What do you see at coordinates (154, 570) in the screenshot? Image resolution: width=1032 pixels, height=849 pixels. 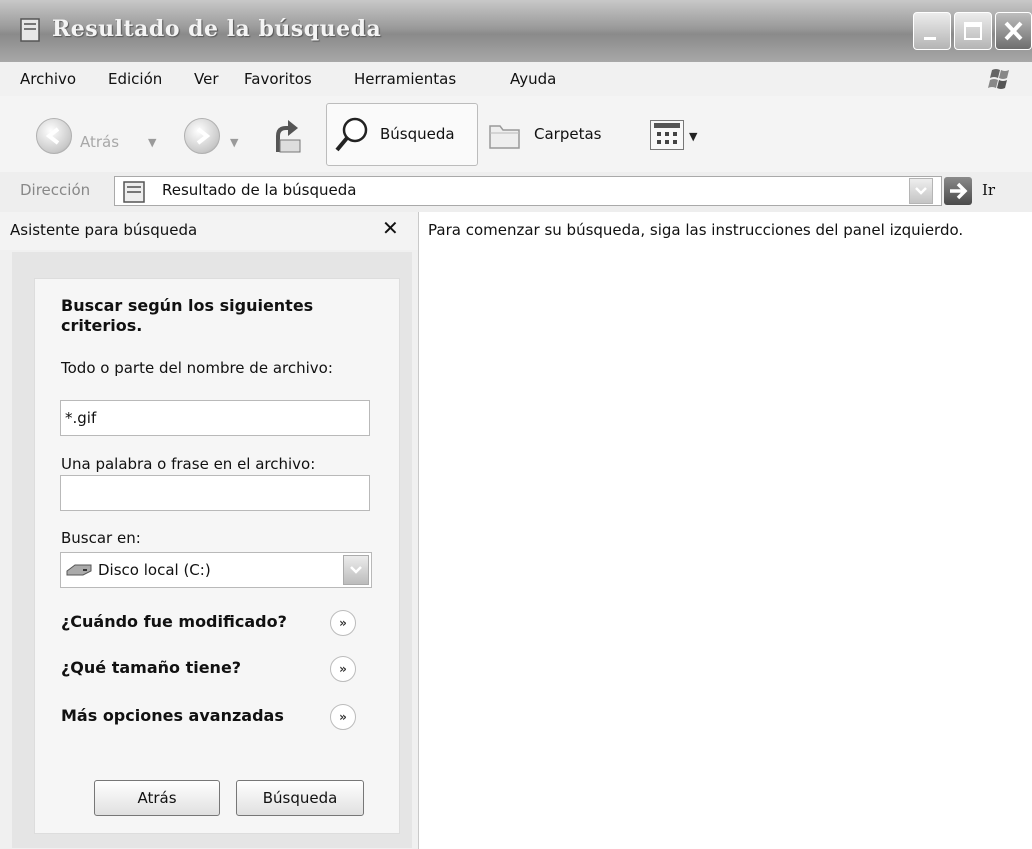 I see `lookin-value: Disco local (C:)` at bounding box center [154, 570].